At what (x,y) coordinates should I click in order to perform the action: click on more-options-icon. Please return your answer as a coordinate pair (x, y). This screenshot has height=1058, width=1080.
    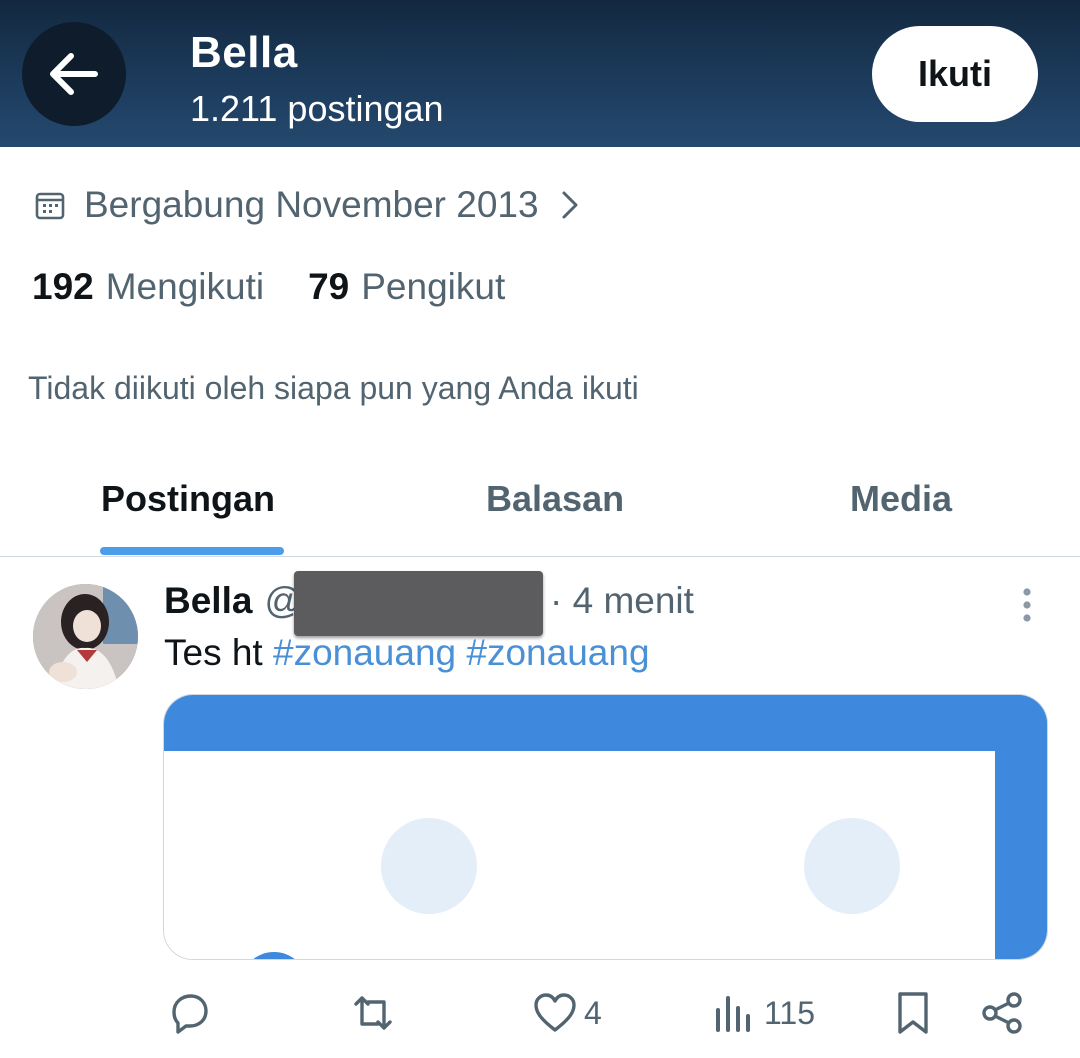
    Looking at the image, I should click on (1027, 606).